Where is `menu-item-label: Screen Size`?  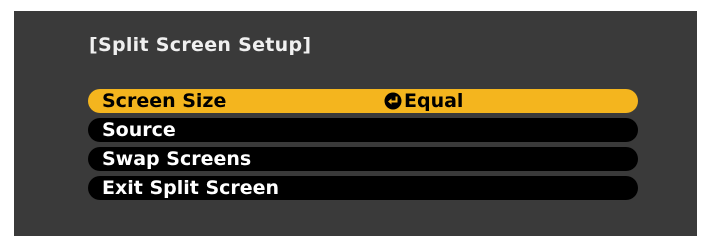
menu-item-label: Screen Size is located at coordinates (164, 101).